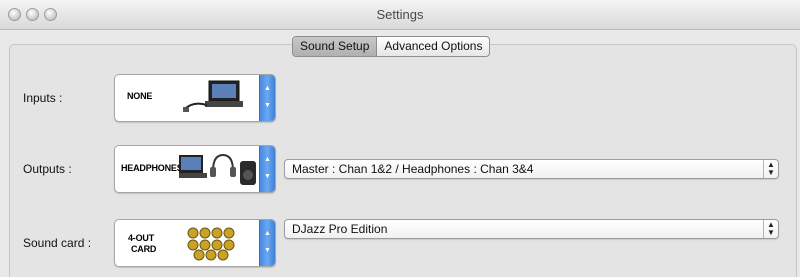 This screenshot has height=277, width=800. I want to click on soundcard-select: DJazz Pro Edition ▲ ▼, so click(531, 229).